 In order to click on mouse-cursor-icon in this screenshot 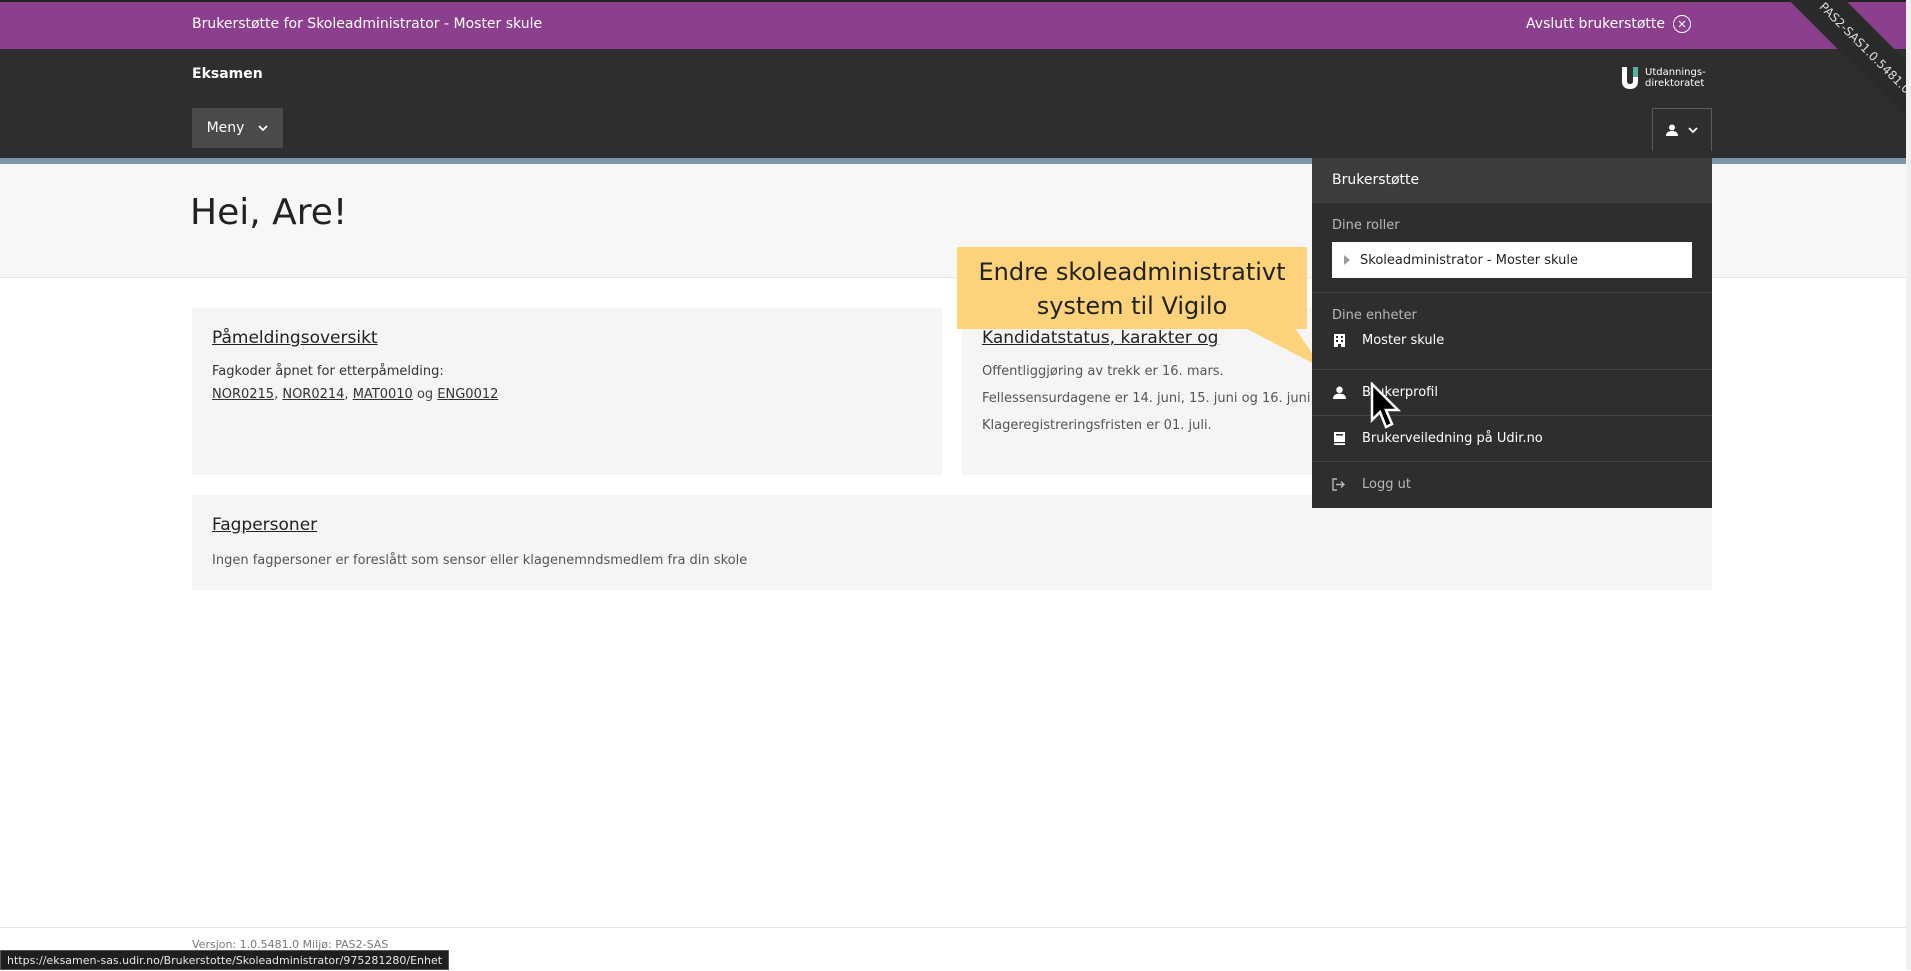, I will do `click(1386, 405)`.